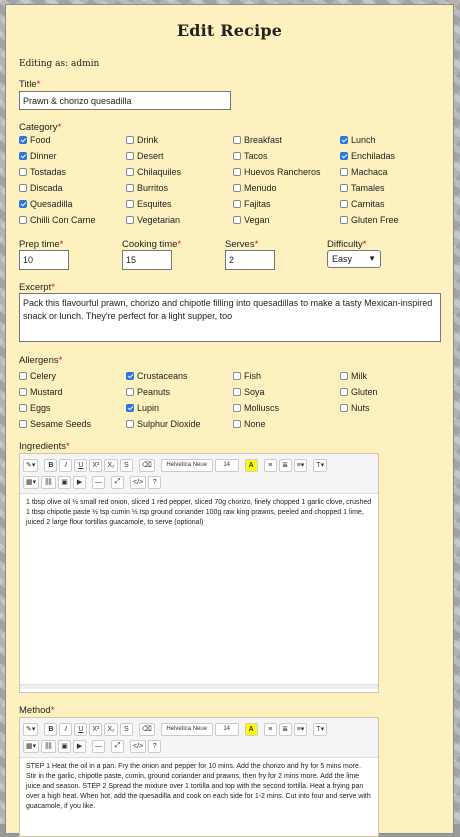 The width and height of the screenshot is (460, 837). Describe the element at coordinates (138, 746) in the screenshot. I see `code-view-button: </>` at that location.